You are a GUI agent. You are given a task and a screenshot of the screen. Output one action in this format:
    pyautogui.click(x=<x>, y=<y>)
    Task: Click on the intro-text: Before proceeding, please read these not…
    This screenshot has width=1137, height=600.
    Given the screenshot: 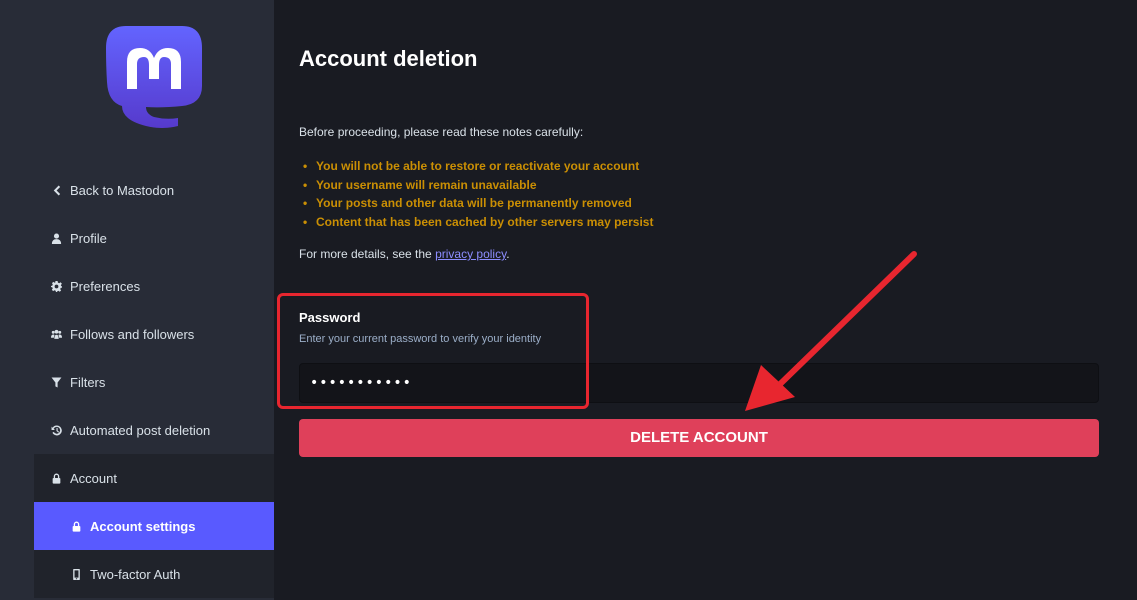 What is the action you would take?
    pyautogui.click(x=441, y=132)
    